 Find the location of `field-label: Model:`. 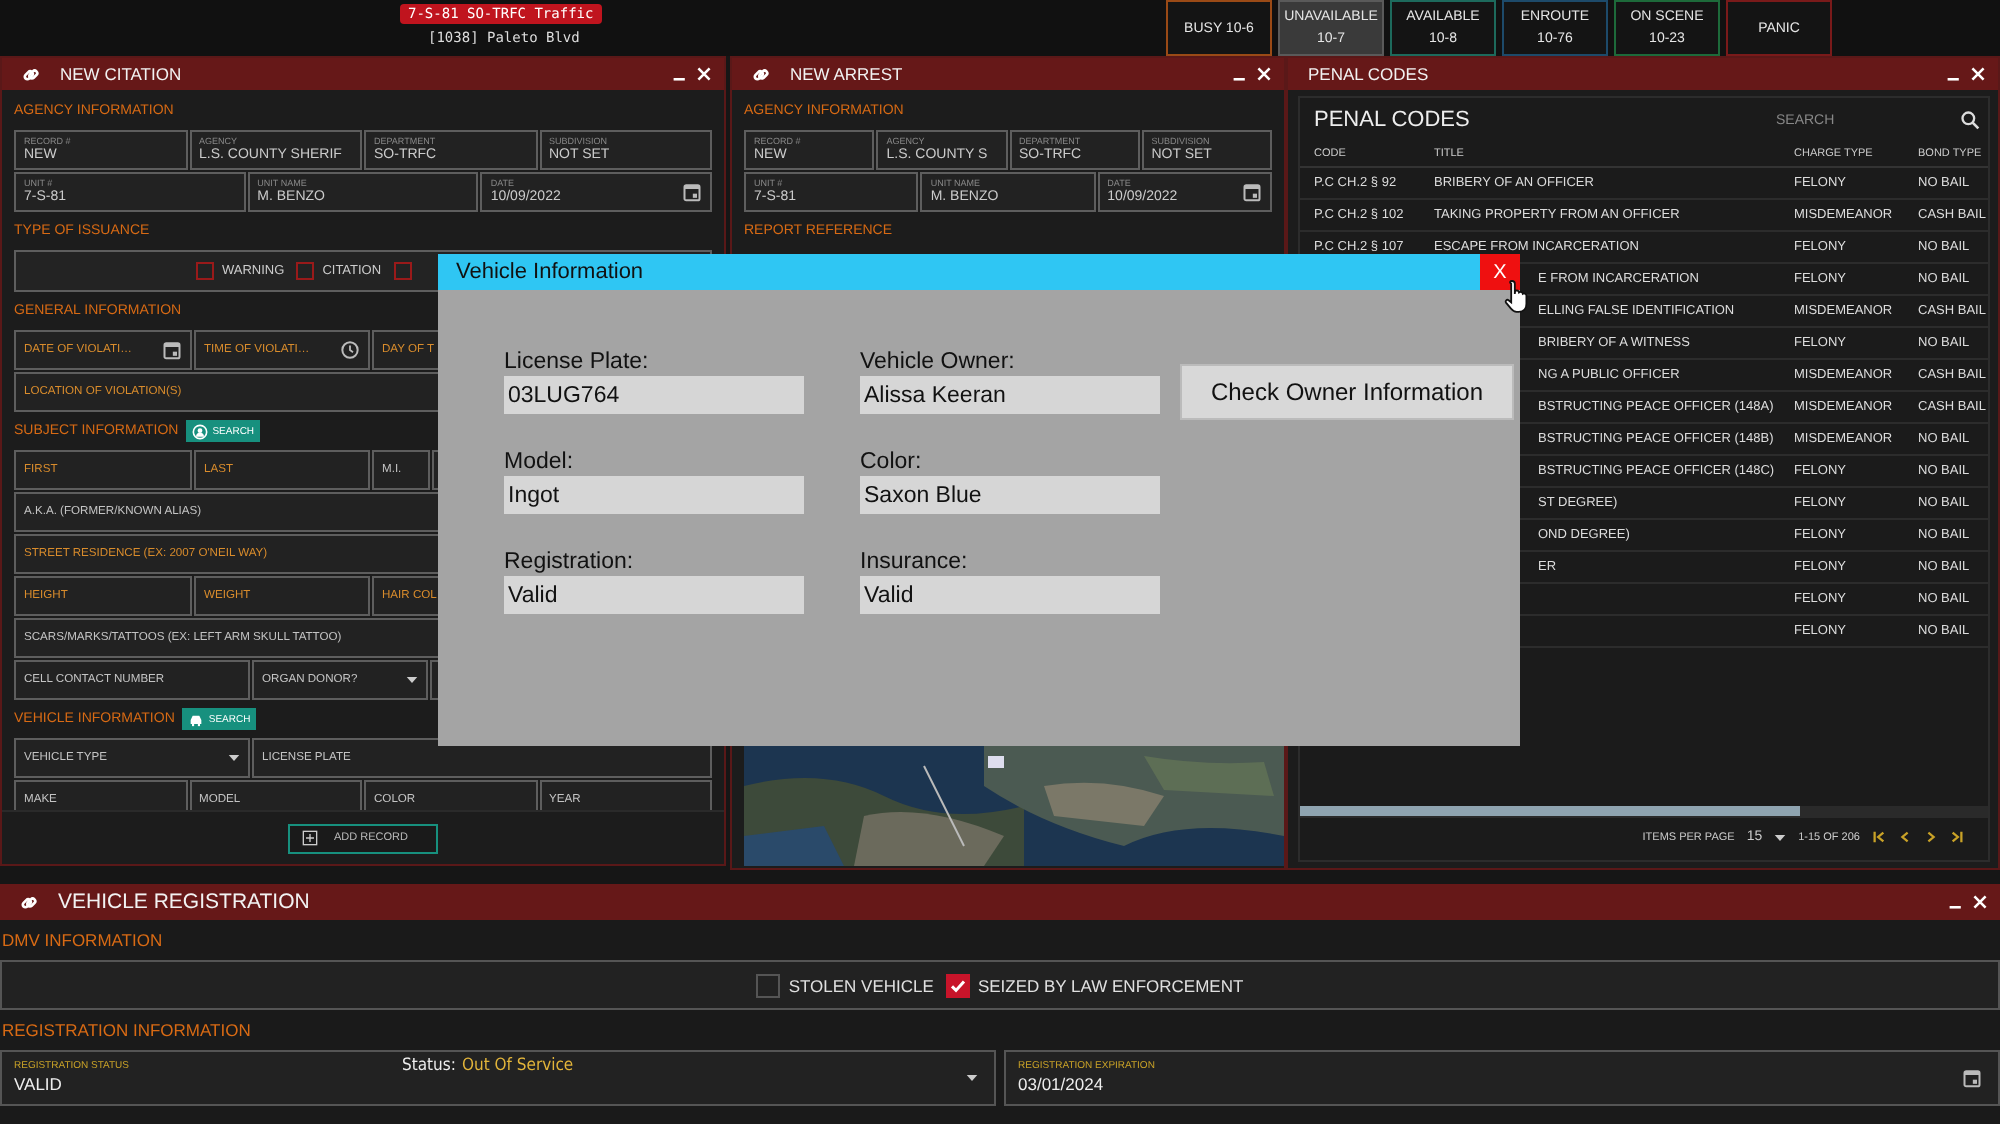

field-label: Model: is located at coordinates (540, 462).